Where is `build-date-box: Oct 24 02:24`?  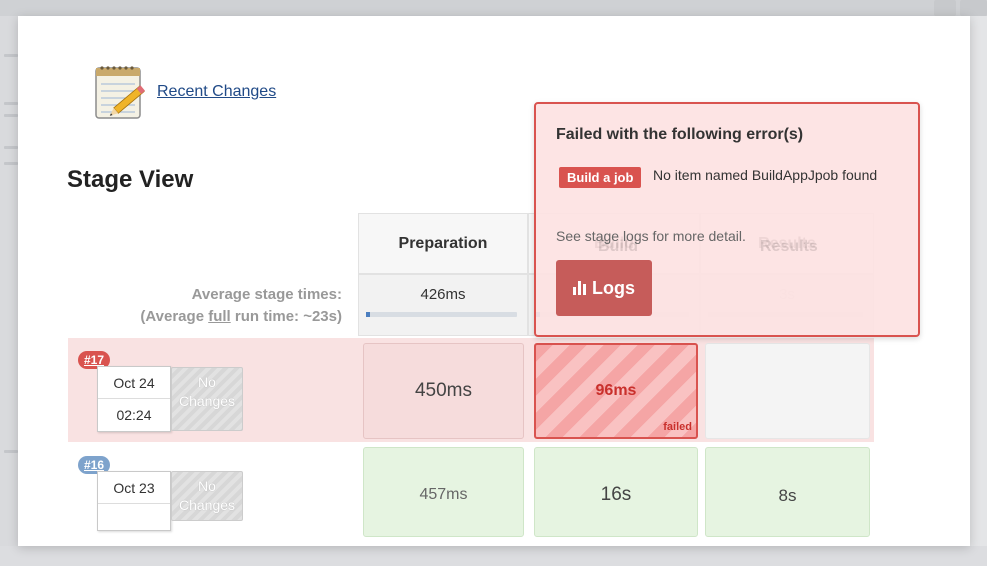
build-date-box: Oct 24 02:24 is located at coordinates (134, 399).